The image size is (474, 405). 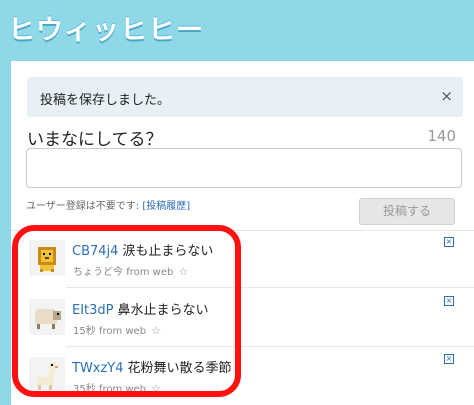 I want to click on tweet-meta: 35秒 from web ☆, so click(x=117, y=387).